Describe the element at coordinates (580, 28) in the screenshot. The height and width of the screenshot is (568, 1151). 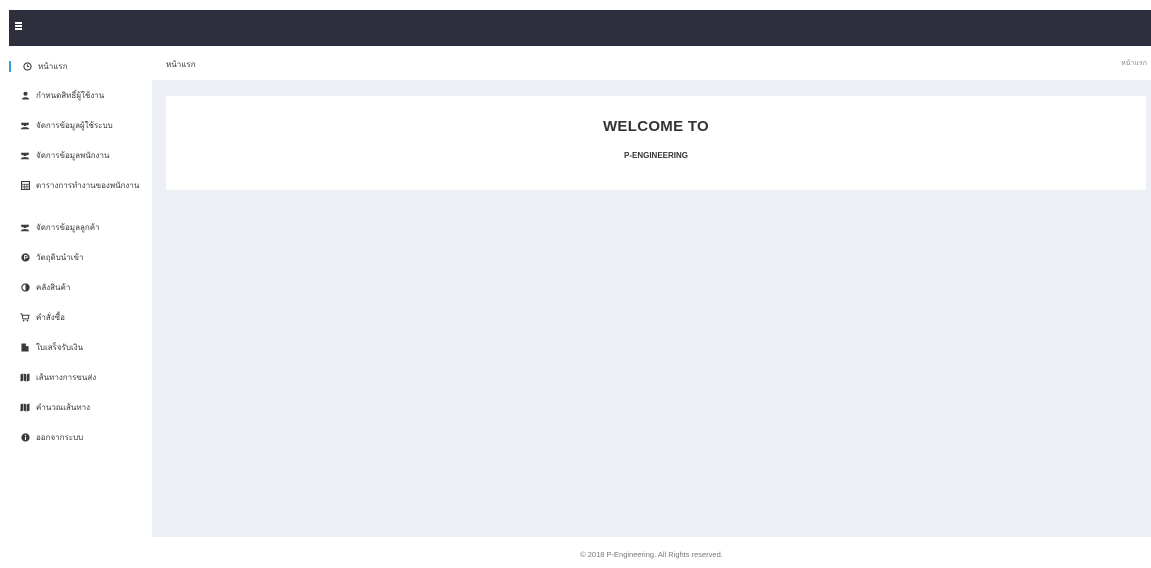
I see `top-navbar` at that location.